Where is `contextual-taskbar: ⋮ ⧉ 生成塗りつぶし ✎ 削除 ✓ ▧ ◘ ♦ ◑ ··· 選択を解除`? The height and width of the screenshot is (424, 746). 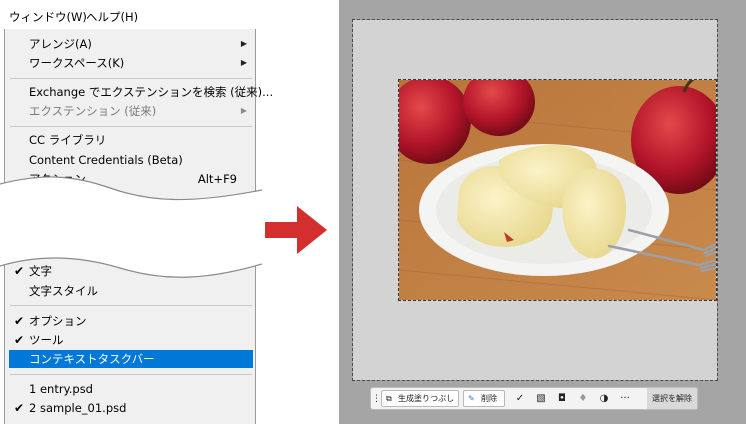
contextual-taskbar: ⋮ ⧉ 生成塗りつぶし ✎ 削除 ✓ ▧ ◘ ♦ ◑ ··· 選択を解除 is located at coordinates (534, 398).